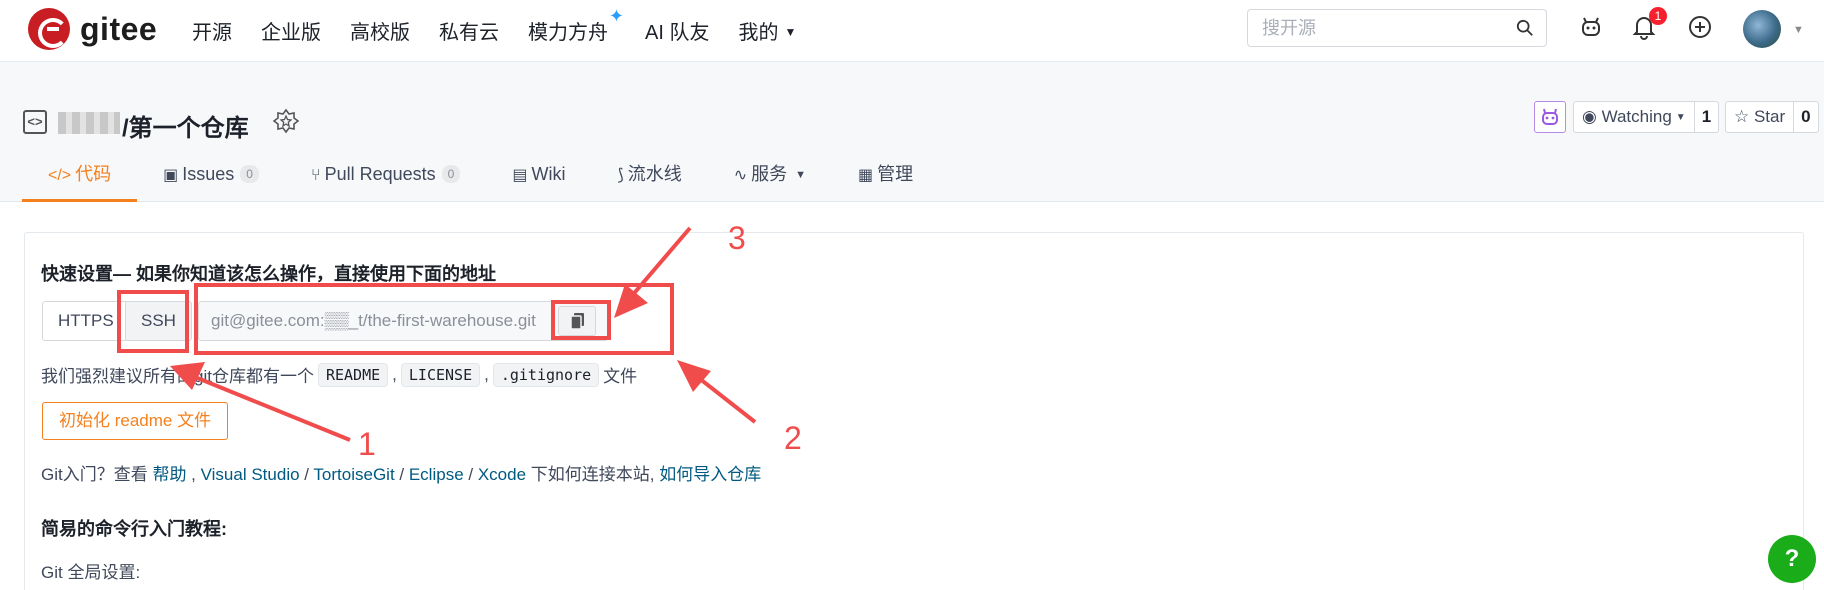 Image resolution: width=1824 pixels, height=590 pixels. I want to click on annotation-number-2: 2, so click(793, 438).